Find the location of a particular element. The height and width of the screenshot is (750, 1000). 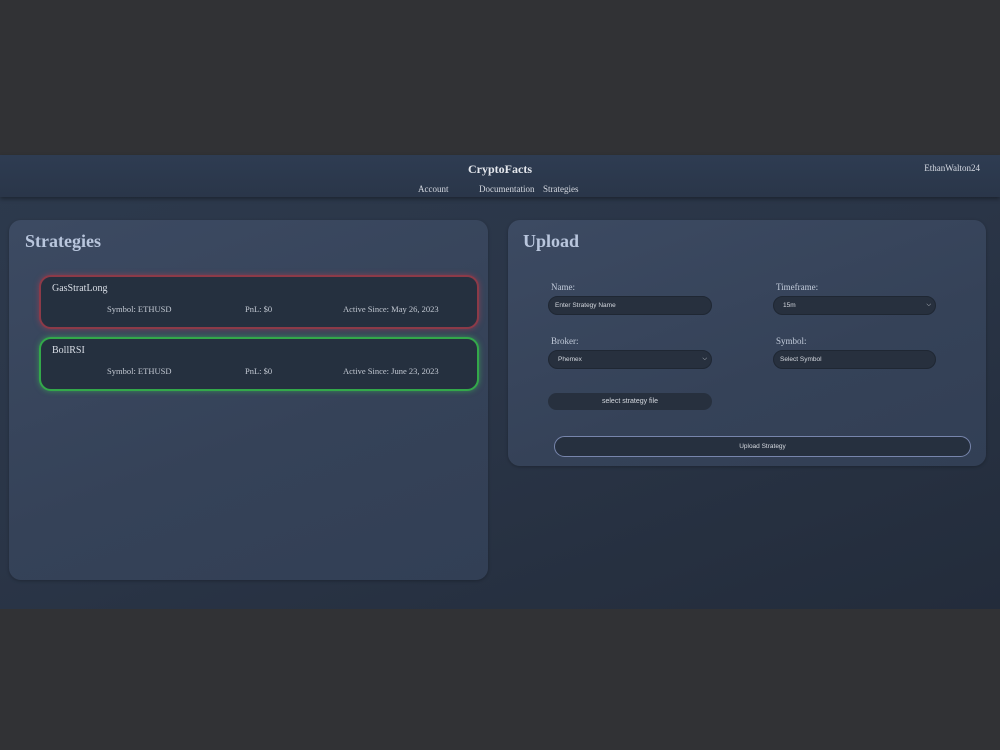

symbol-select: Select Symbol is located at coordinates (854, 359).